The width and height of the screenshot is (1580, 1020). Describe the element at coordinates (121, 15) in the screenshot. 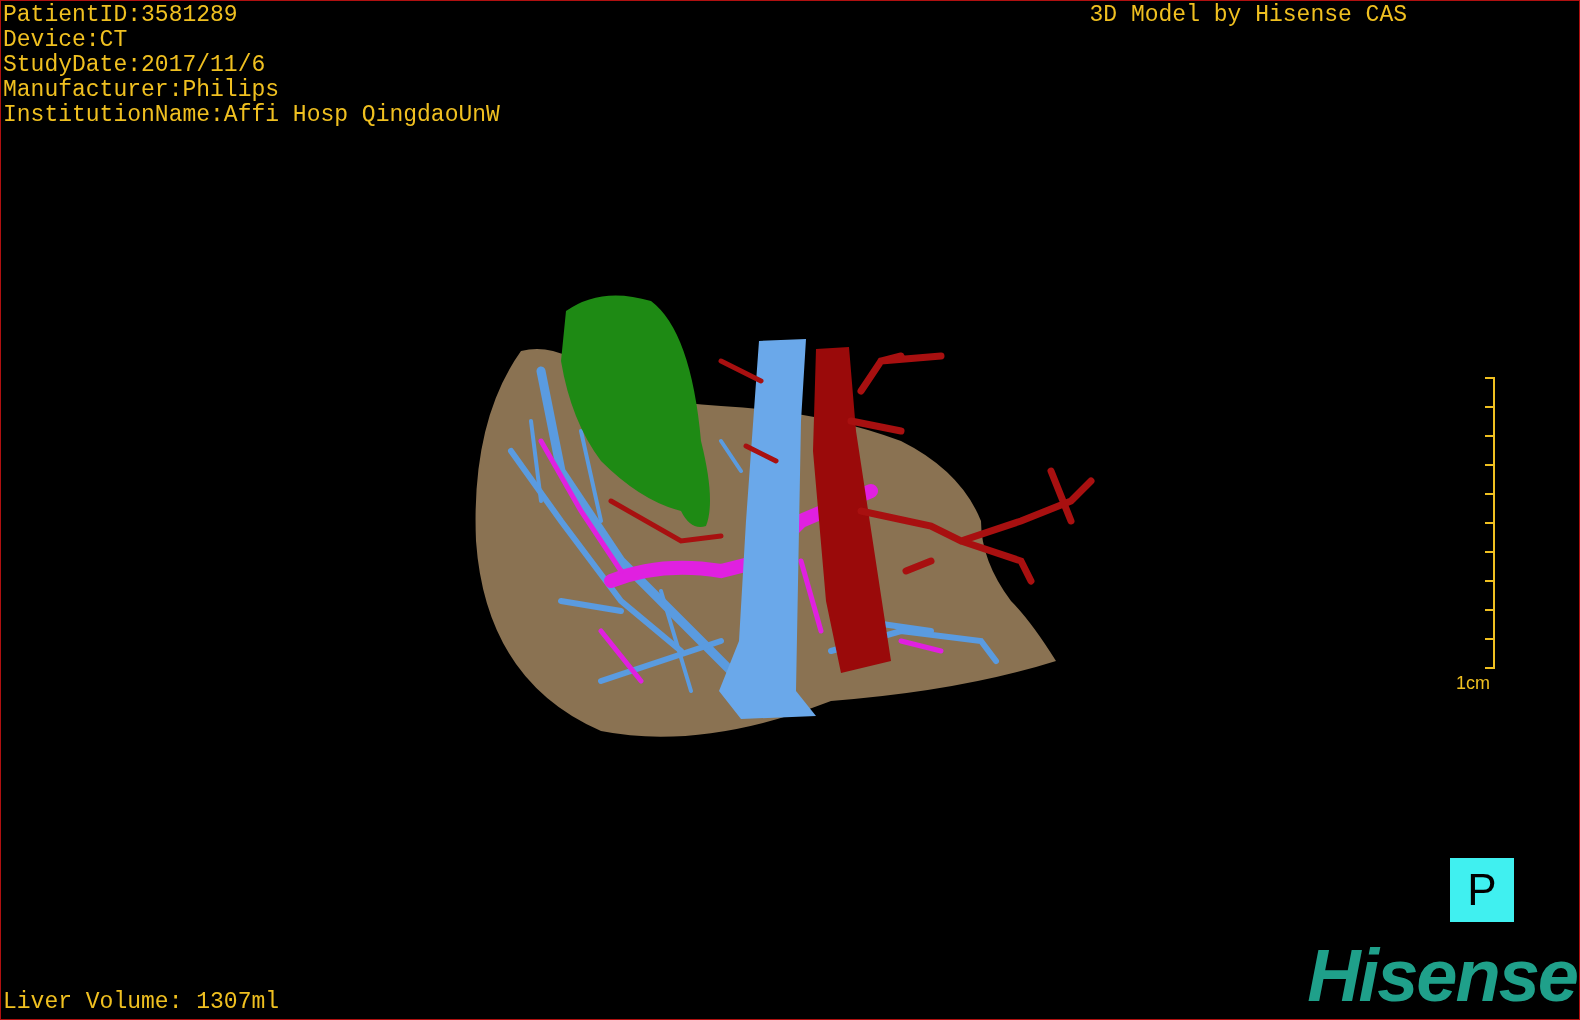

I see `patient-info-line: PatientID:3581289` at that location.